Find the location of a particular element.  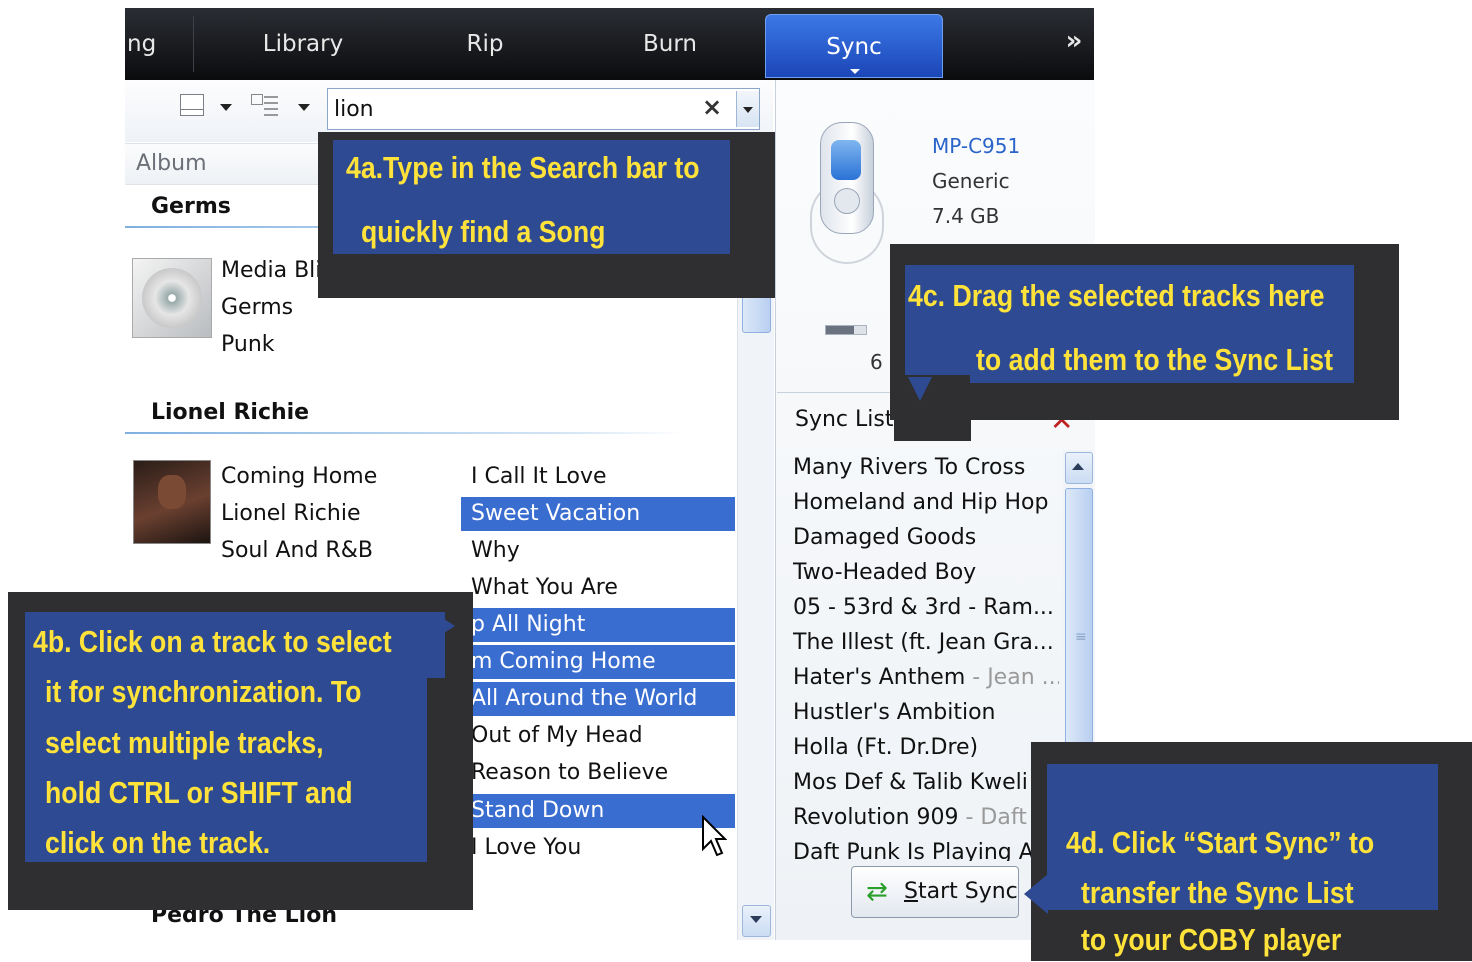

search-input-value: lion is located at coordinates (354, 109).